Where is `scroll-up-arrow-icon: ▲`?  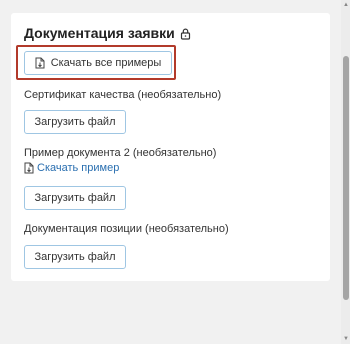
scroll-up-arrow-icon: ▲ is located at coordinates (346, 5).